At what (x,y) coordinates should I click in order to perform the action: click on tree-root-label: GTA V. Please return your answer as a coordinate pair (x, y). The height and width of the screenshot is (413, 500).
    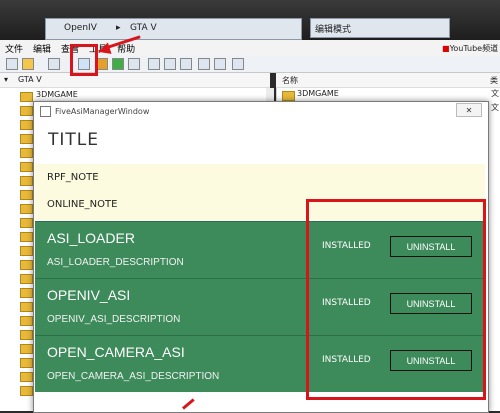
    Looking at the image, I should click on (30, 79).